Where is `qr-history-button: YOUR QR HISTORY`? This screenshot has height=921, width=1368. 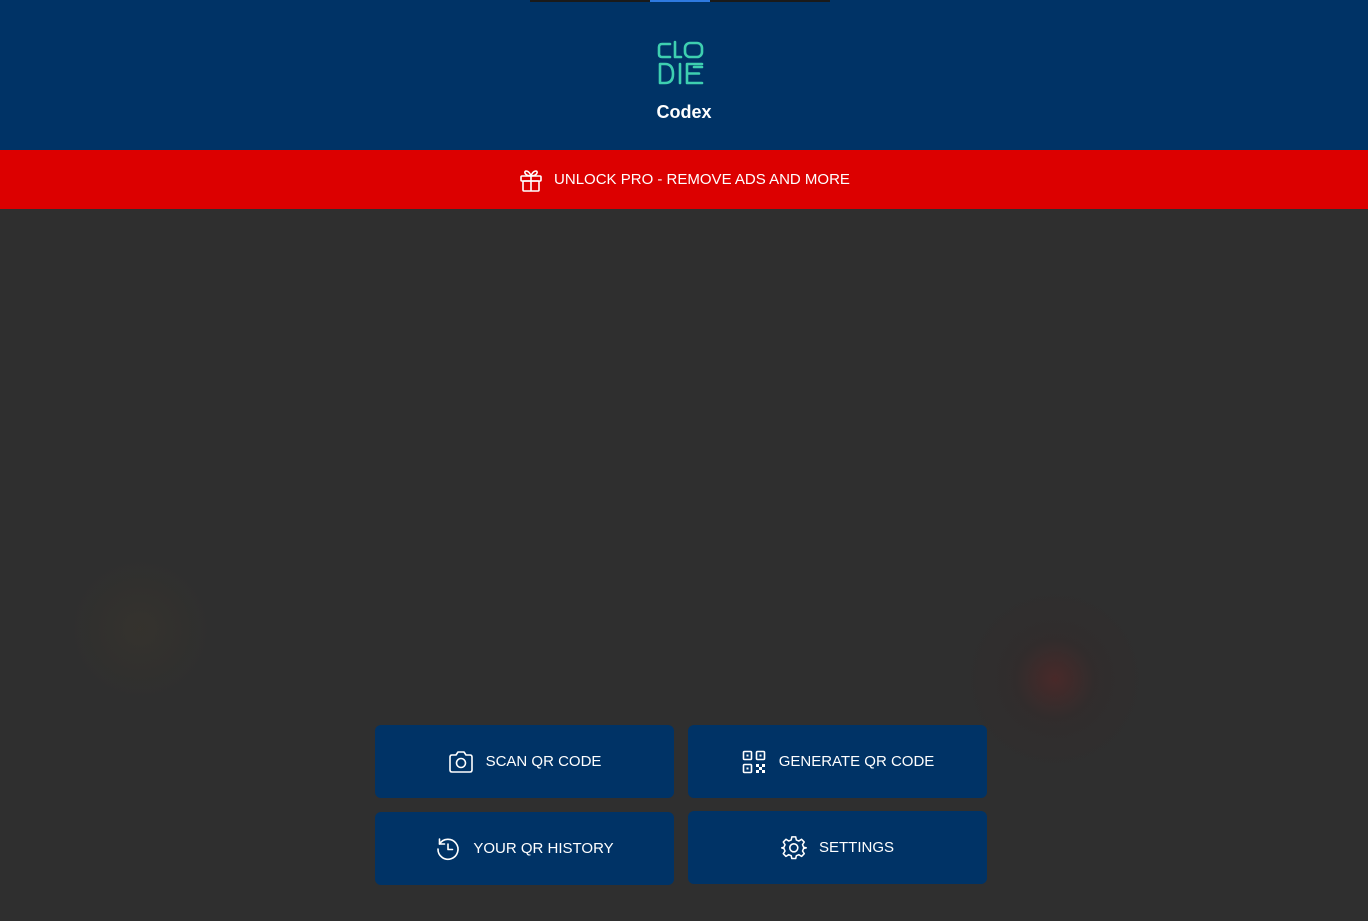
qr-history-button: YOUR QR HISTORY is located at coordinates (524, 848).